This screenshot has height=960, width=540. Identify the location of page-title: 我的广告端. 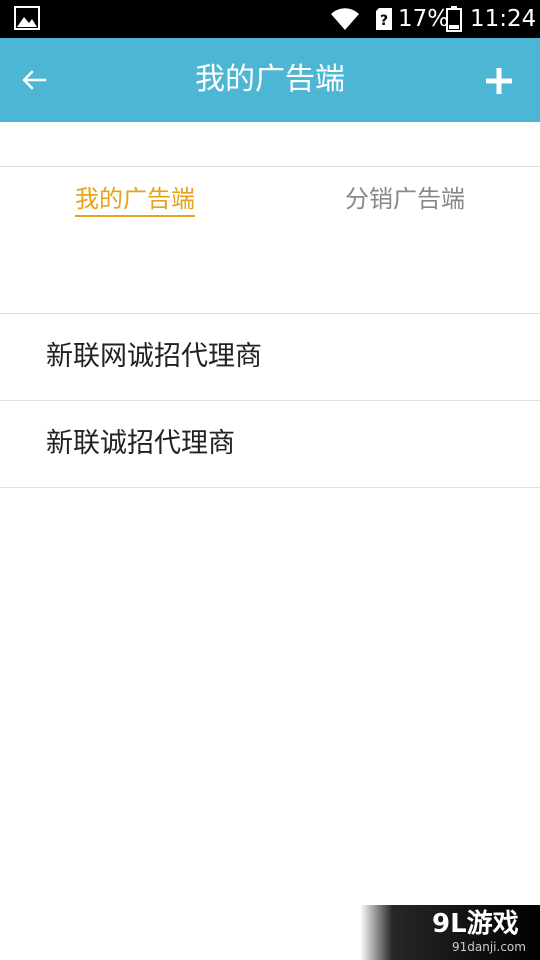
(270, 79).